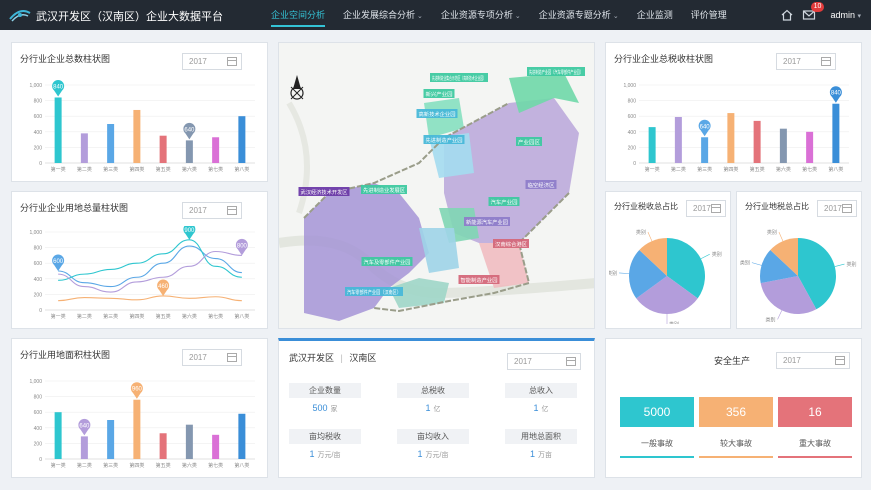 The height and width of the screenshot is (490, 871). Describe the element at coordinates (787, 15) in the screenshot. I see `home-icon` at that location.